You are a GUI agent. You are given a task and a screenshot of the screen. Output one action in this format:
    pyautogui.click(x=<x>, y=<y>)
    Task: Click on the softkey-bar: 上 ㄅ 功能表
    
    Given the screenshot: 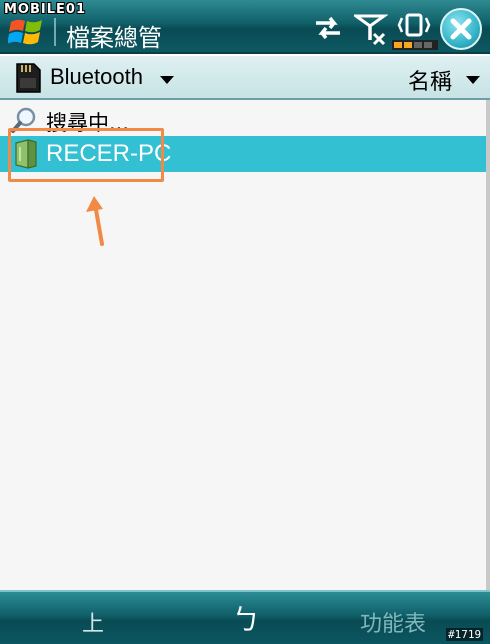 What is the action you would take?
    pyautogui.click(x=245, y=617)
    